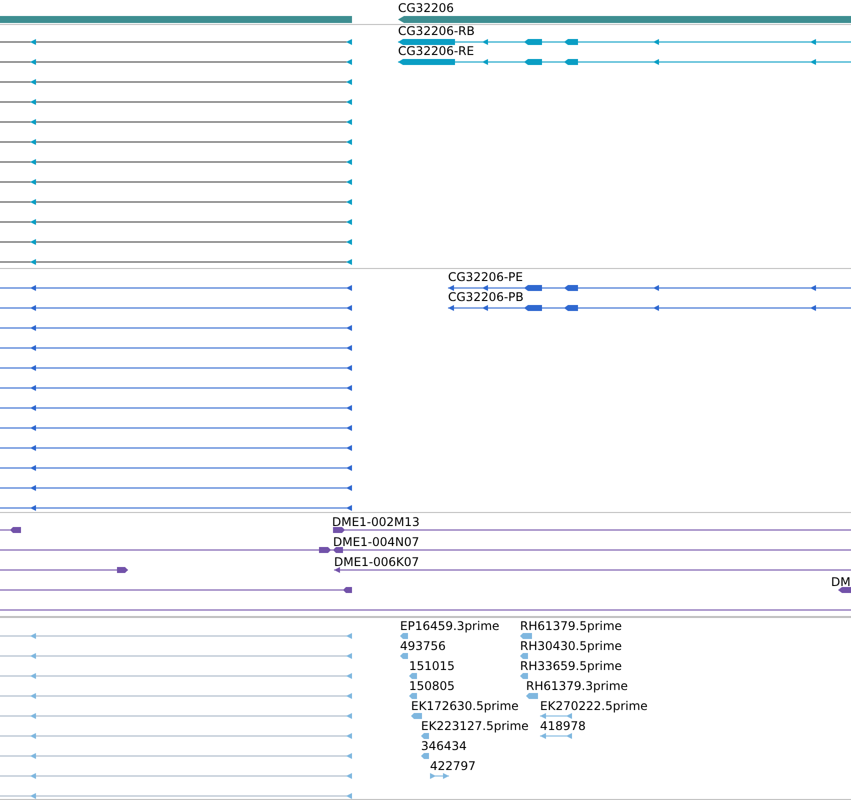 The height and width of the screenshot is (800, 851). What do you see at coordinates (376, 542) in the screenshot?
I see `feature-label: DME1-004N07` at bounding box center [376, 542].